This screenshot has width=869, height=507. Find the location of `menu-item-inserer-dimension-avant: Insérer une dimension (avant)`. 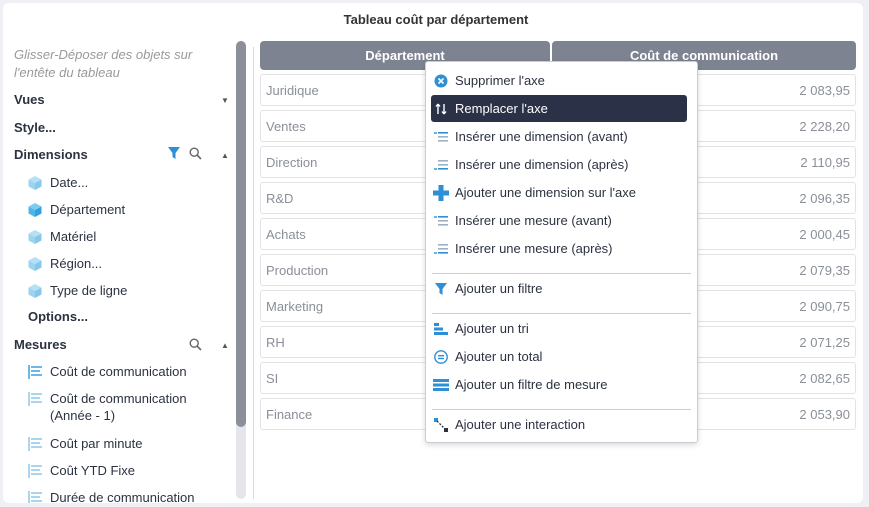

menu-item-inserer-dimension-avant: Insérer une dimension (avant) is located at coordinates (559, 136).